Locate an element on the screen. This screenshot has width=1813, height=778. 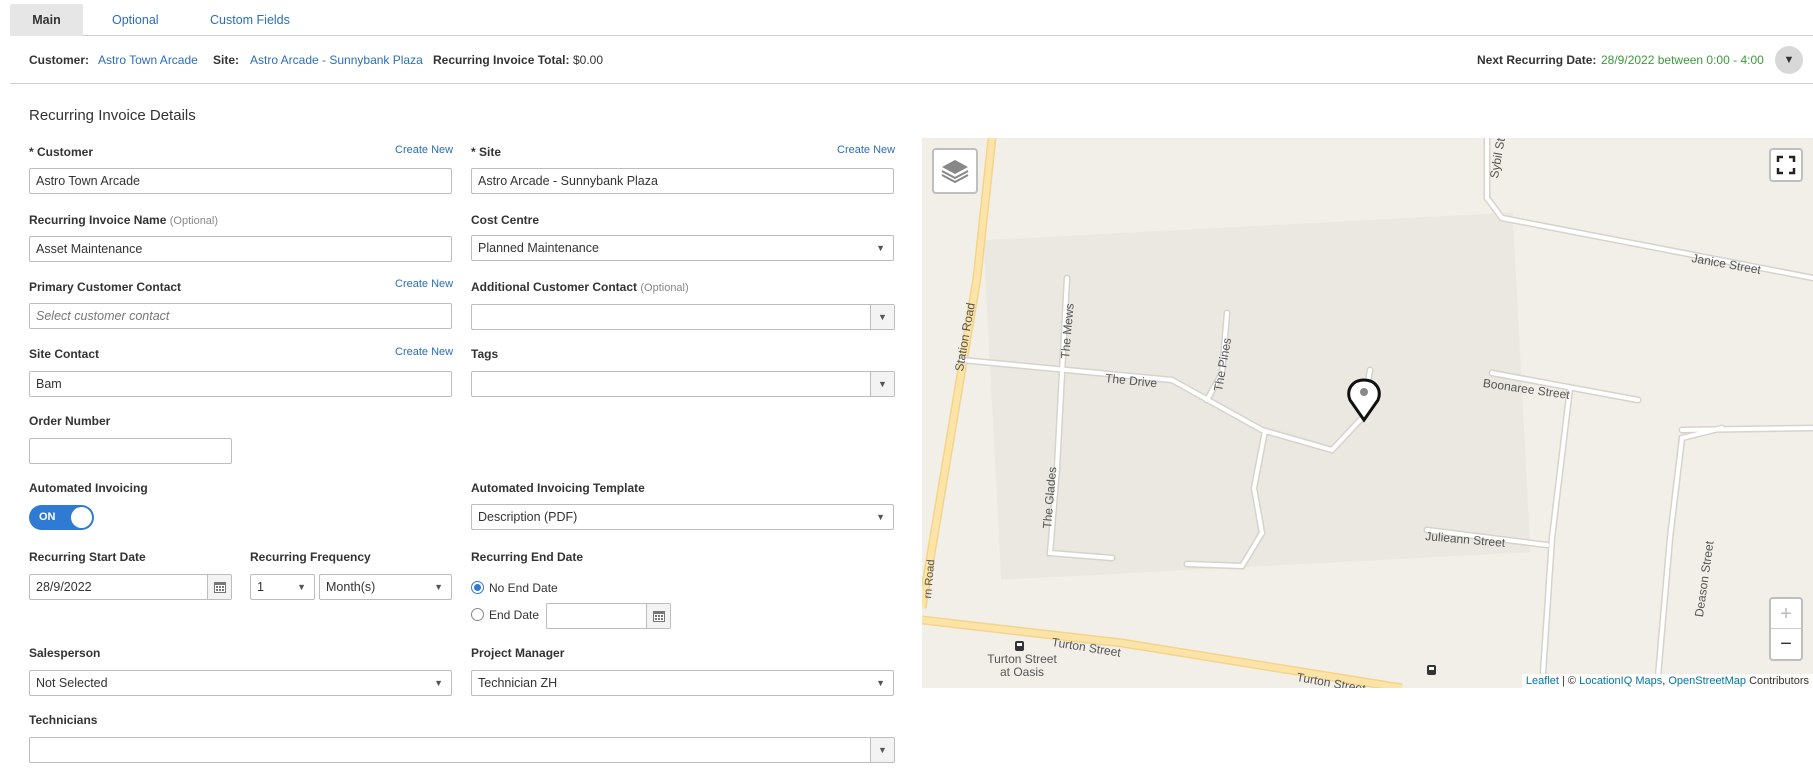
cost-centre-value: Planned Maintenance is located at coordinates (538, 248).